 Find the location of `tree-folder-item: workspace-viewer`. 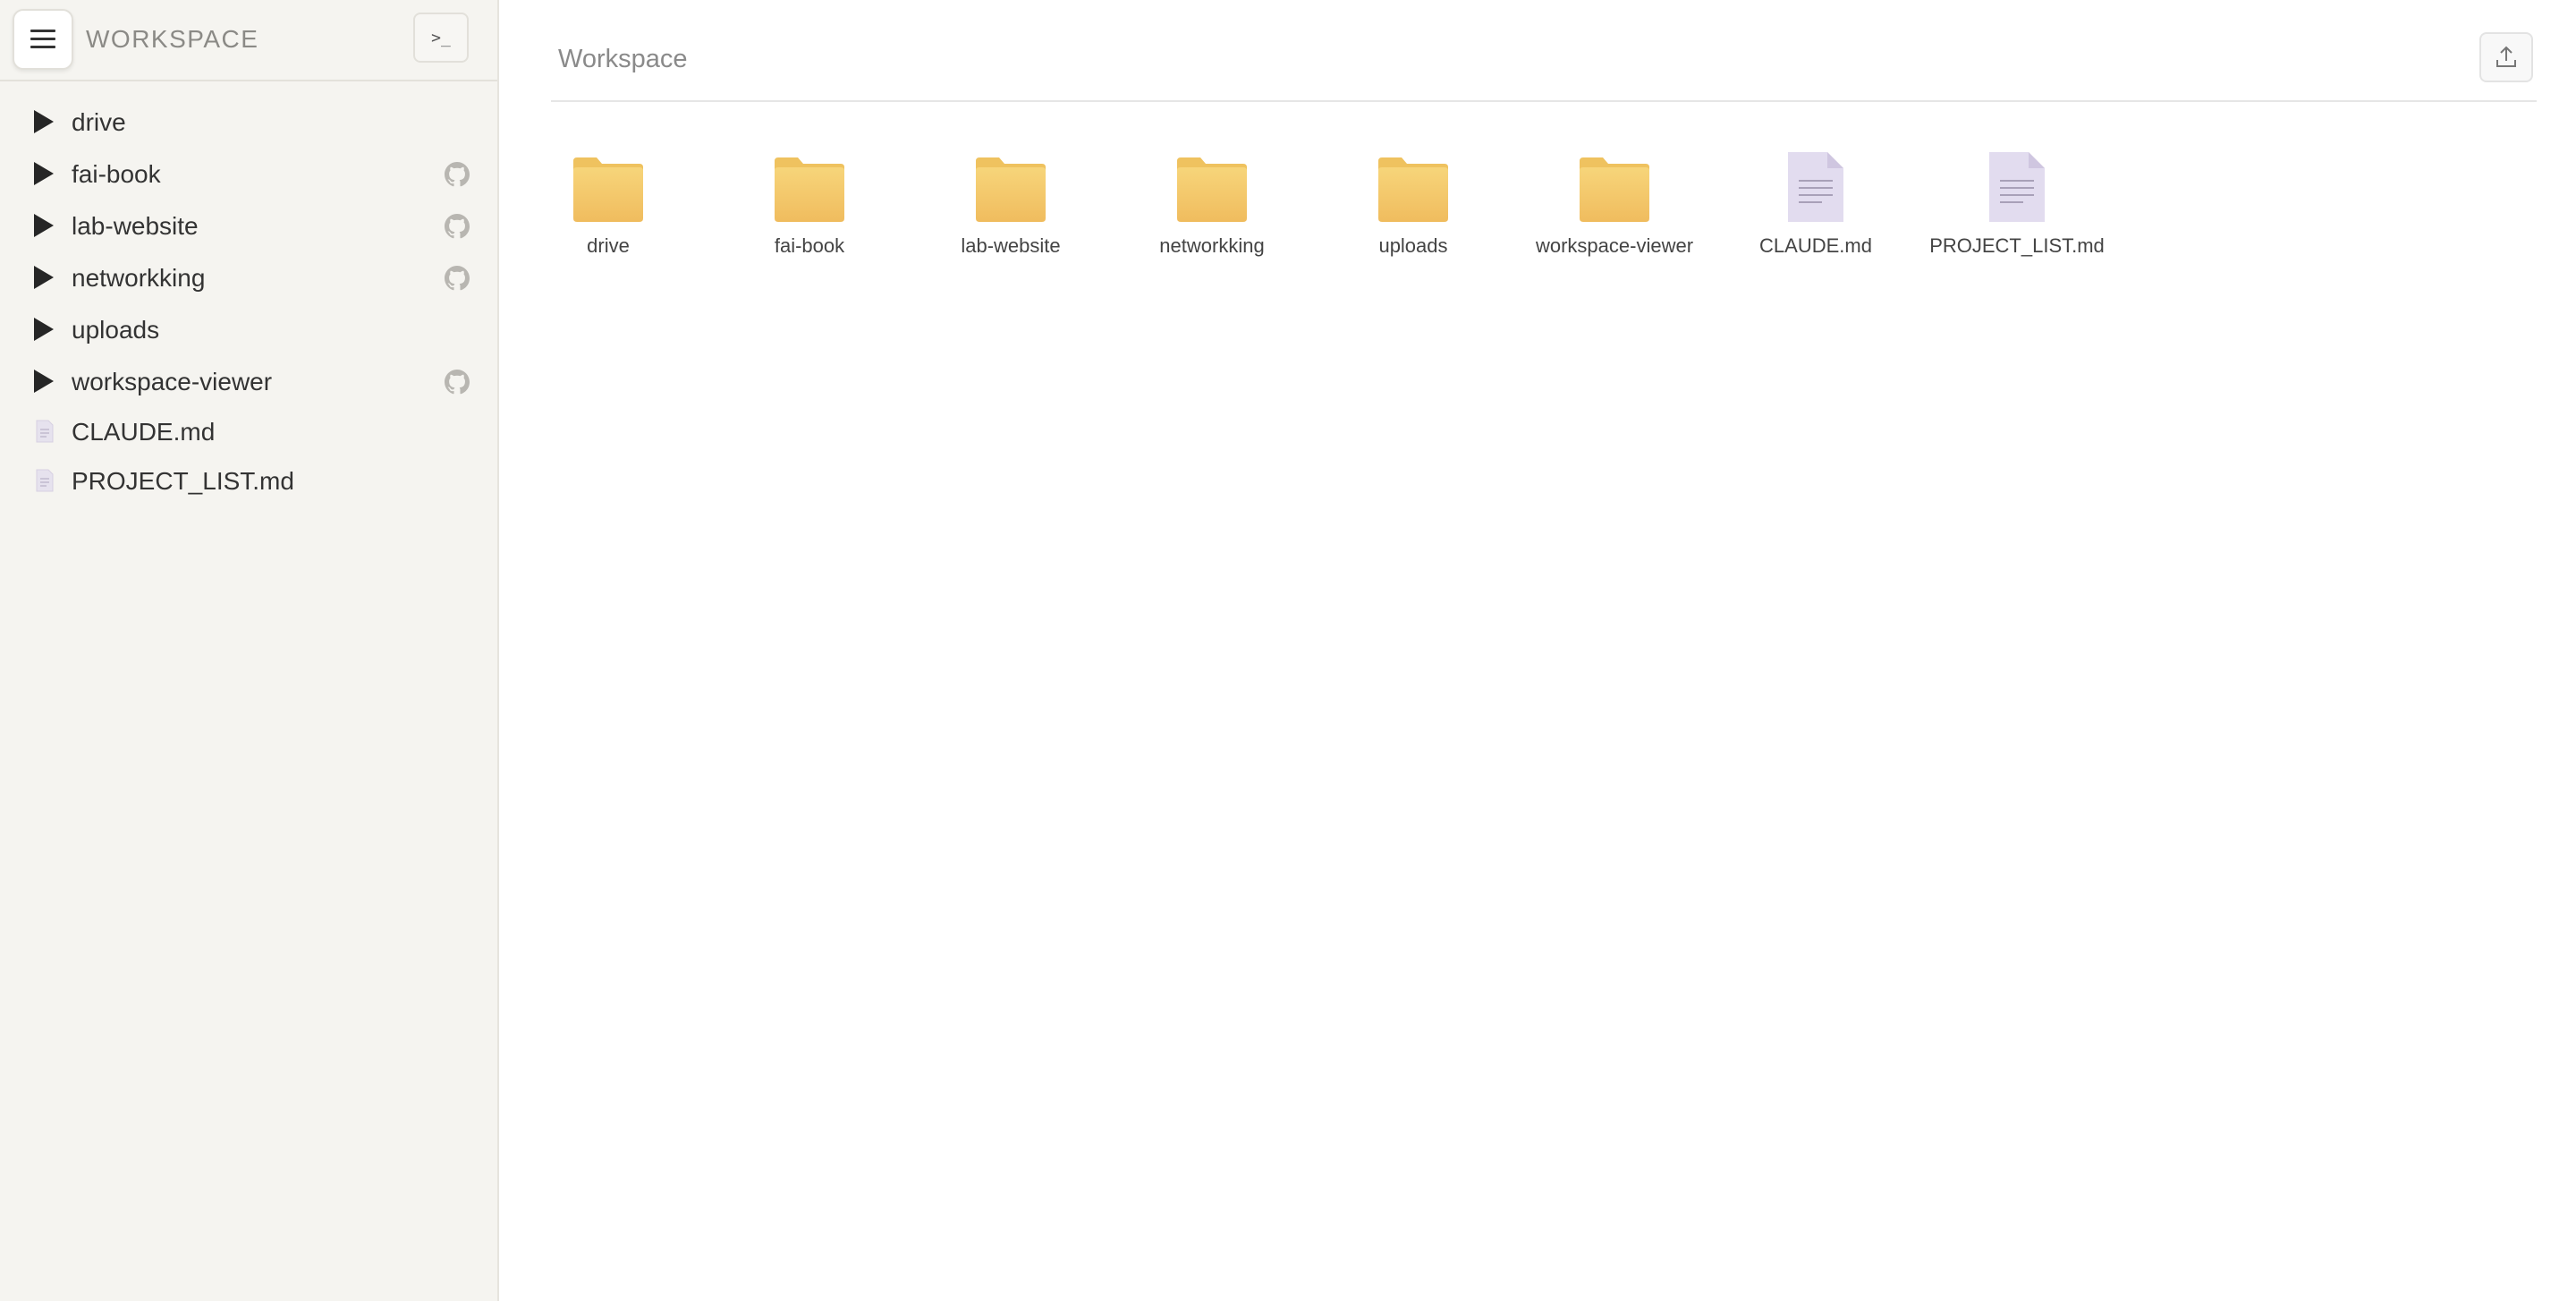

tree-folder-item: workspace-viewer is located at coordinates (248, 381).